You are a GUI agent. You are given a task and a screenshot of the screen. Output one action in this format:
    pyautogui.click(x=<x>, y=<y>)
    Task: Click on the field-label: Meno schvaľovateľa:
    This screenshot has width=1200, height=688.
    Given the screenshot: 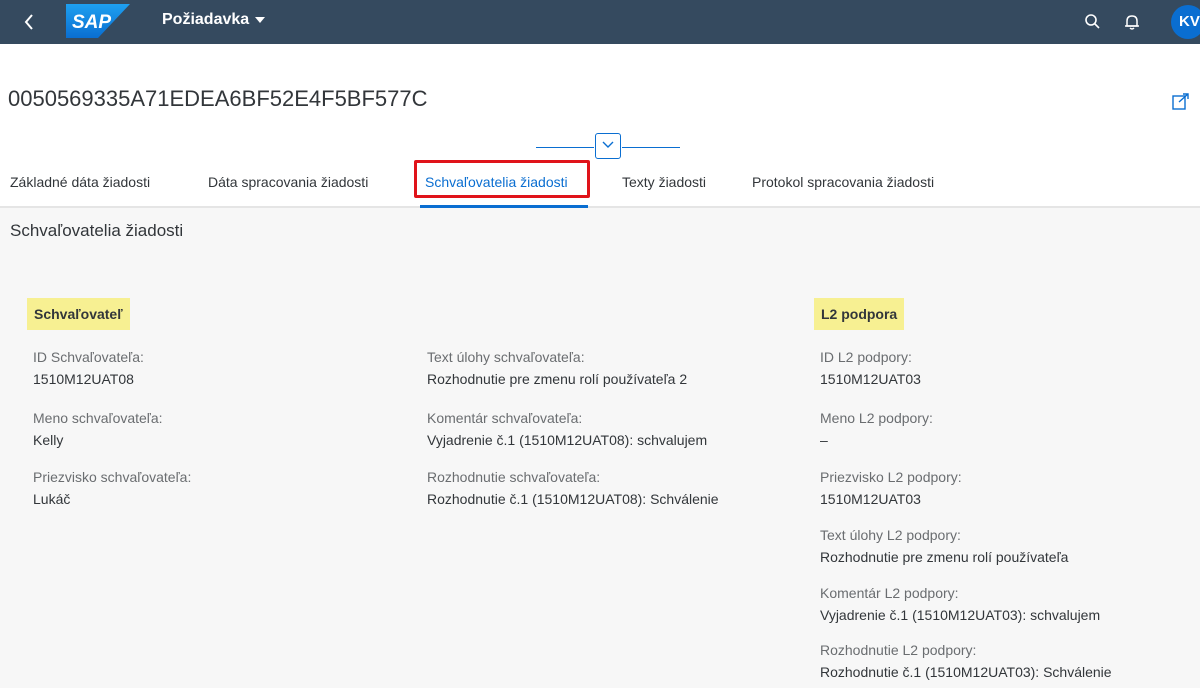 What is the action you would take?
    pyautogui.click(x=98, y=418)
    